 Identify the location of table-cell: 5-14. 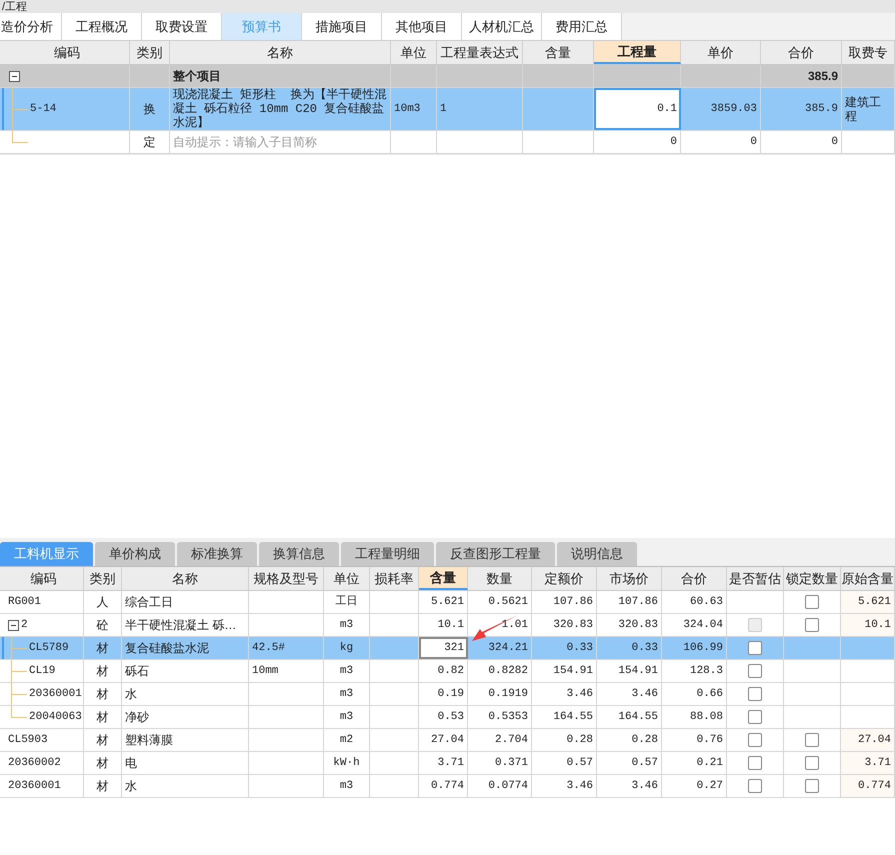
(43, 109).